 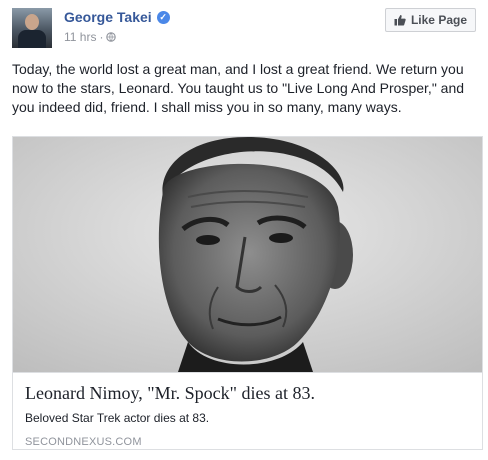 I want to click on post-timestamp: 11 hrs, so click(x=80, y=37).